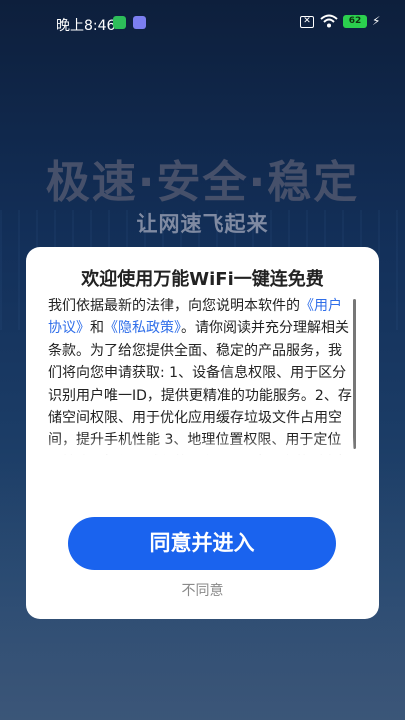 This screenshot has width=405, height=720. What do you see at coordinates (354, 374) in the screenshot?
I see `dialog-scrollbar` at bounding box center [354, 374].